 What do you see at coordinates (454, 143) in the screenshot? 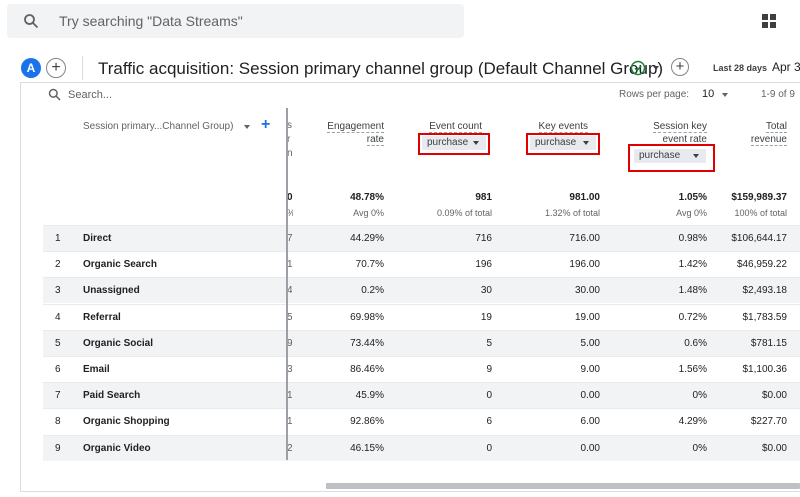
I see `event-filter-select-event-count: purchase` at bounding box center [454, 143].